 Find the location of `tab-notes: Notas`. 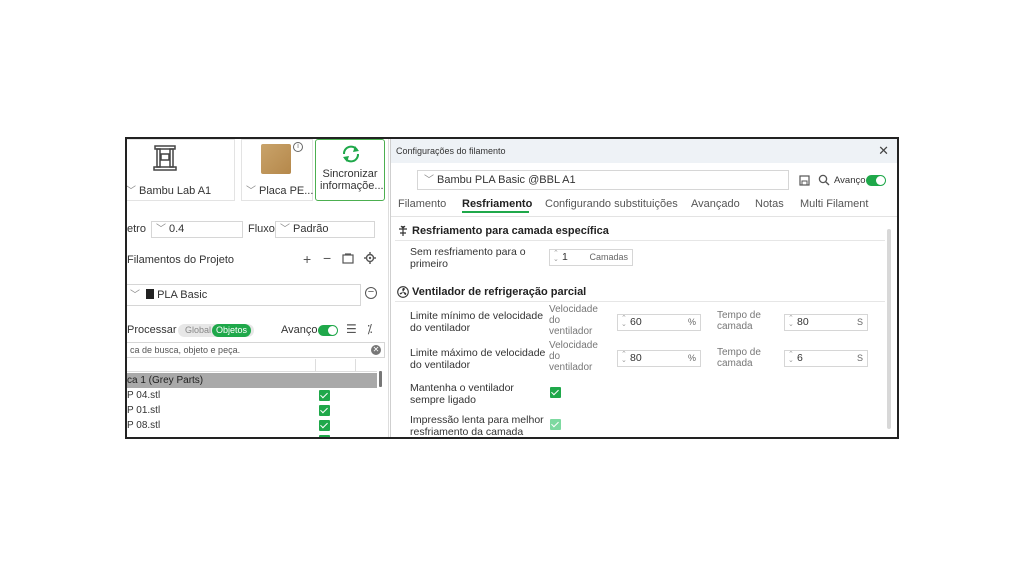

tab-notes: Notas is located at coordinates (769, 204).